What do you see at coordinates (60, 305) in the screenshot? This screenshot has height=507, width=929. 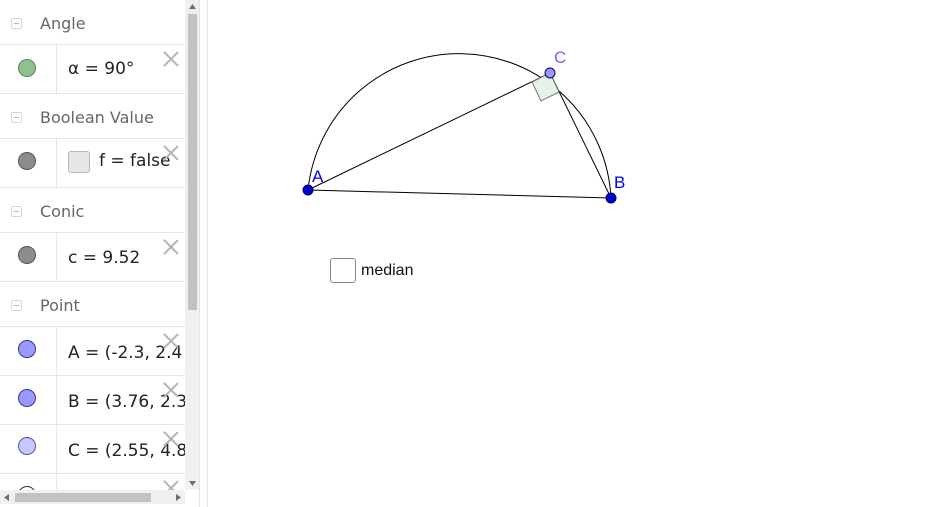 I see `group-title: Point` at bounding box center [60, 305].